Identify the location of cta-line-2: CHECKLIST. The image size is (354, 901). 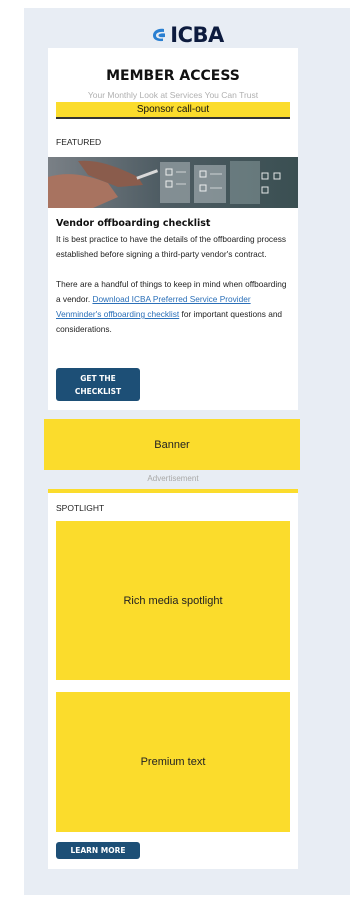
(98, 391).